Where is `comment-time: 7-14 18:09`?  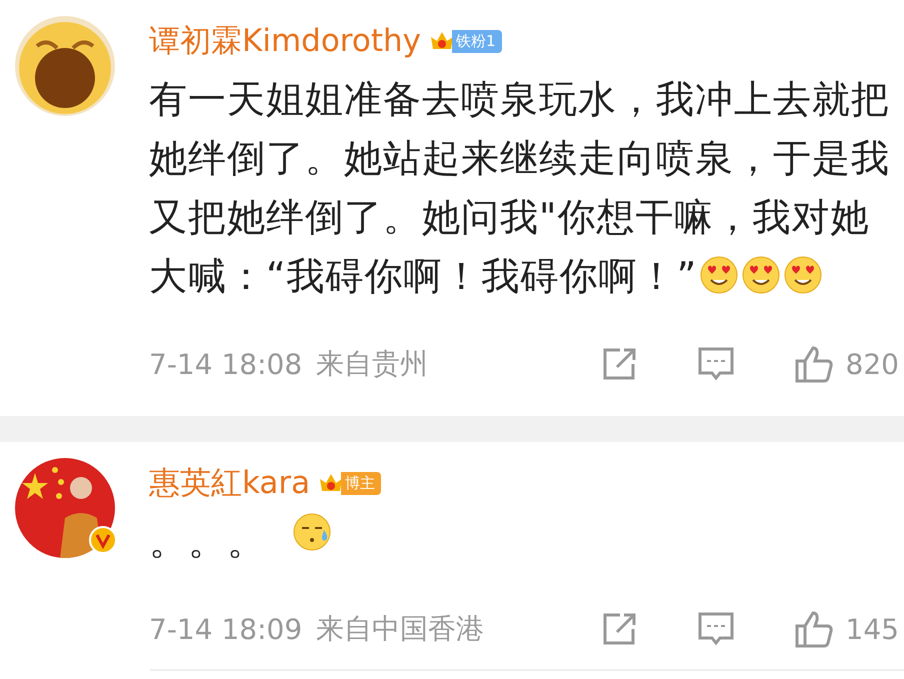 comment-time: 7-14 18:09 is located at coordinates (225, 629).